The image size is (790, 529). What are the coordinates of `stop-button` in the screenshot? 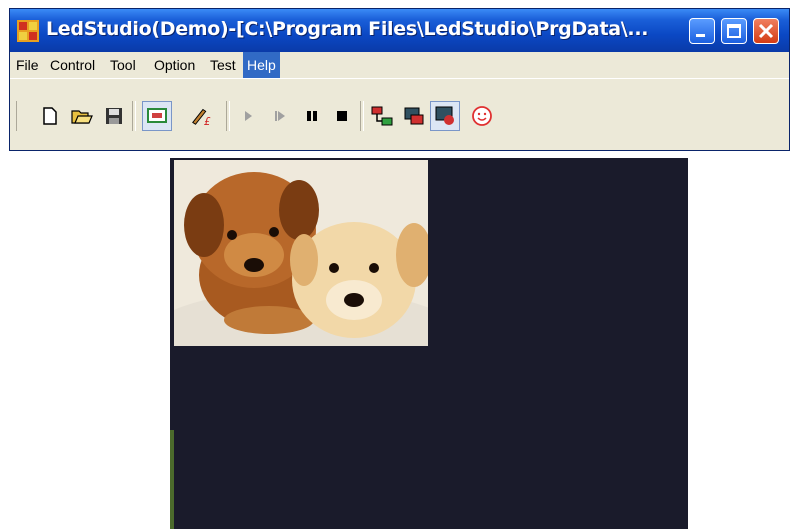 It's located at (342, 116).